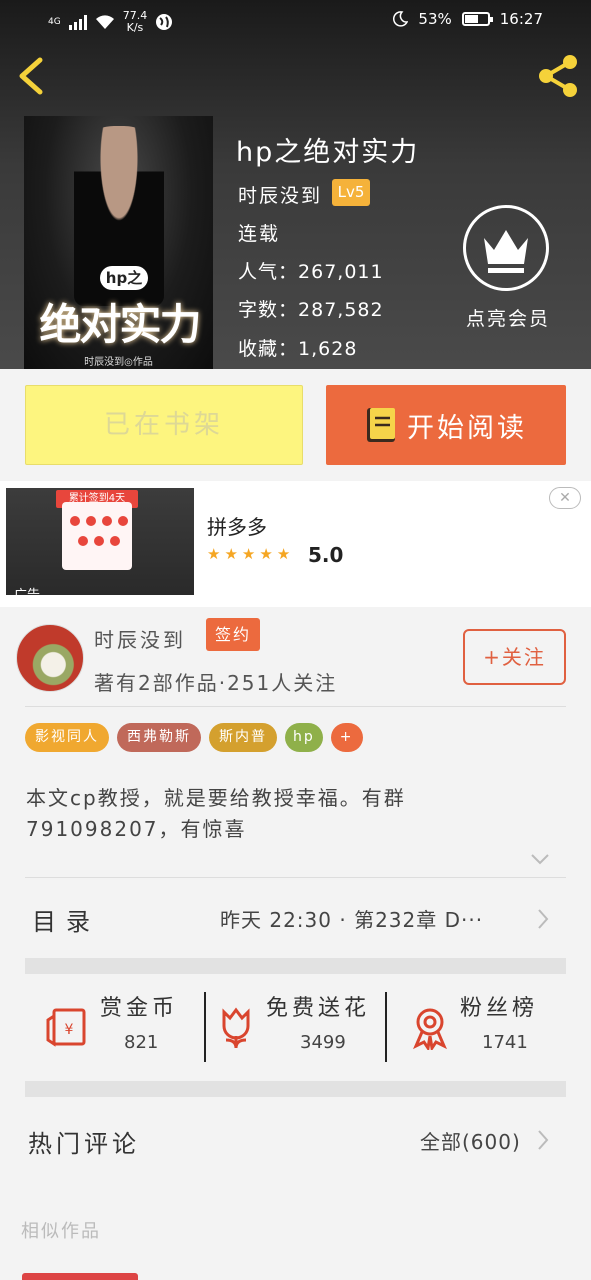 This screenshot has width=591, height=1280. I want to click on book-description: 本文cp教授，就是要给教授幸福。有群791098207，有惊喜, so click(216, 813).